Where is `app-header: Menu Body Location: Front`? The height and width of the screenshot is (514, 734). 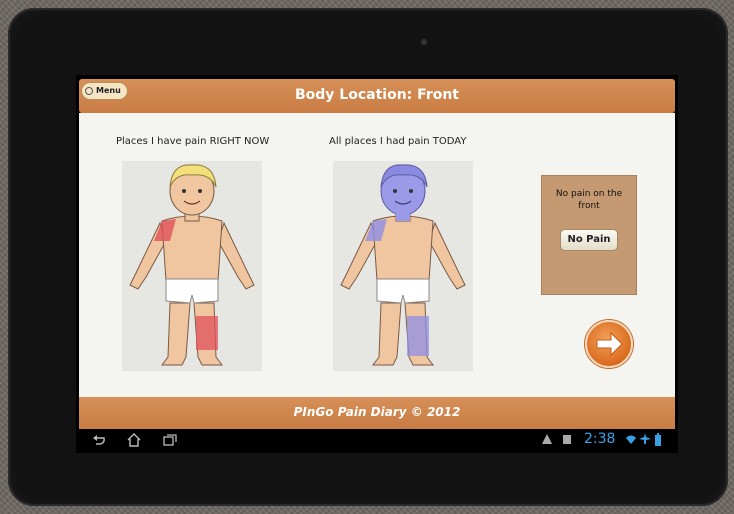 app-header: Menu Body Location: Front is located at coordinates (377, 96).